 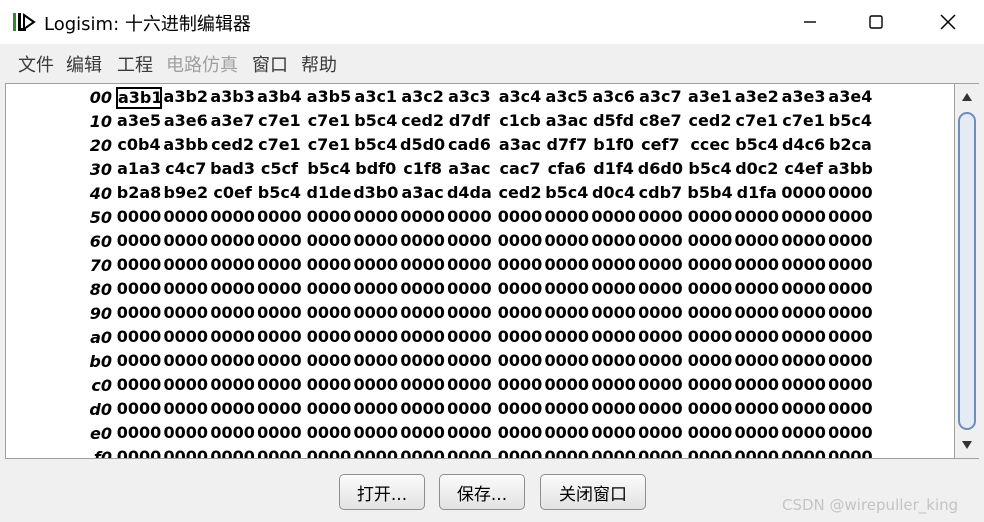 What do you see at coordinates (948, 22) in the screenshot?
I see `close-window-button` at bounding box center [948, 22].